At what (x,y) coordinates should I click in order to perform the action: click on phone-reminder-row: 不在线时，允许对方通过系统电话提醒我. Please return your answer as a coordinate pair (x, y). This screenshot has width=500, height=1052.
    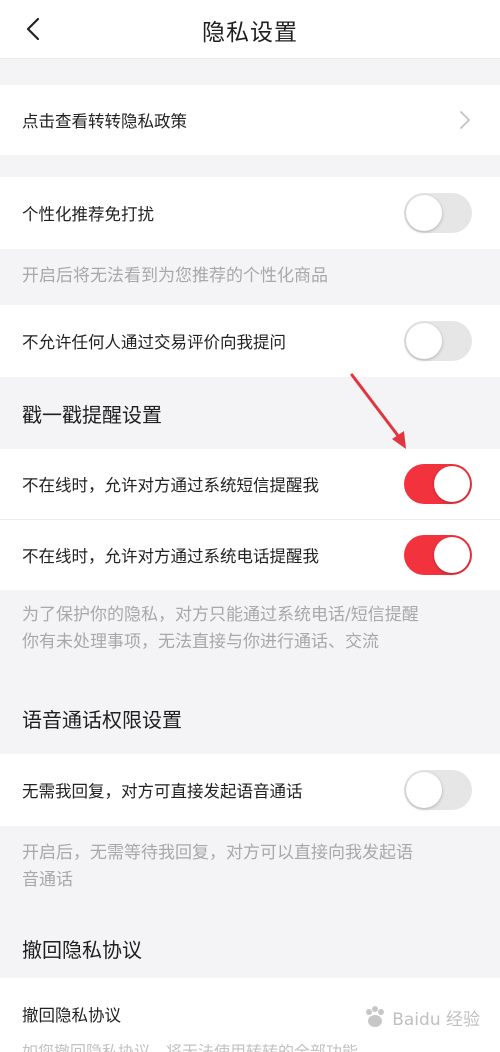
    Looking at the image, I should click on (250, 555).